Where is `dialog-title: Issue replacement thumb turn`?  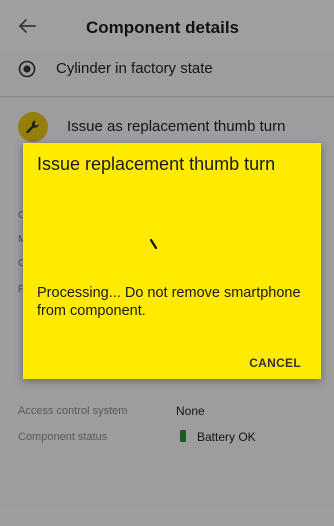 dialog-title: Issue replacement thumb turn is located at coordinates (156, 164).